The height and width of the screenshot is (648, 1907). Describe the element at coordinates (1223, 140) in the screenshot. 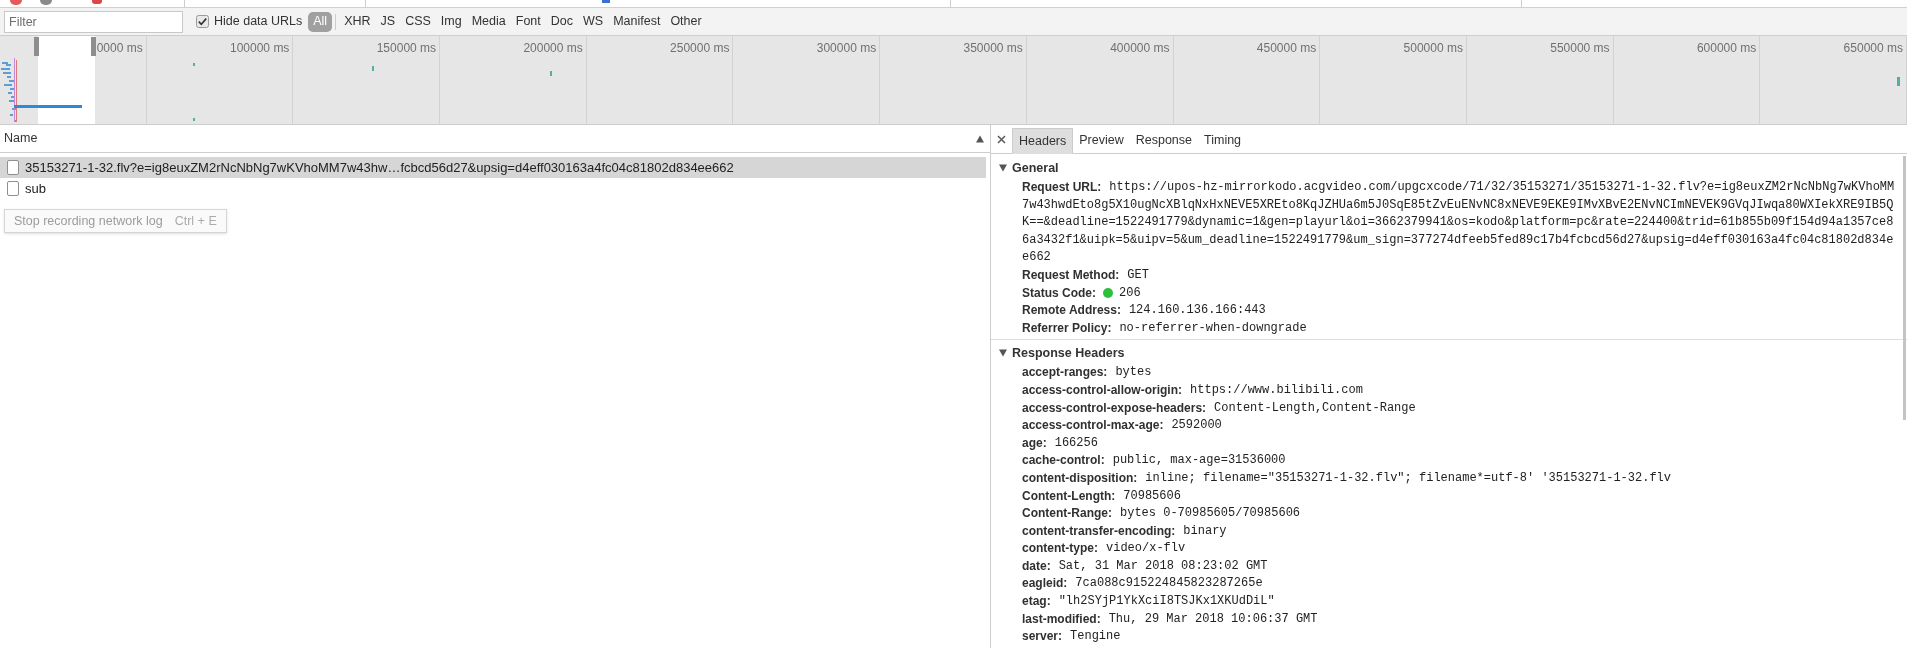

I see `tab: Timing` at that location.